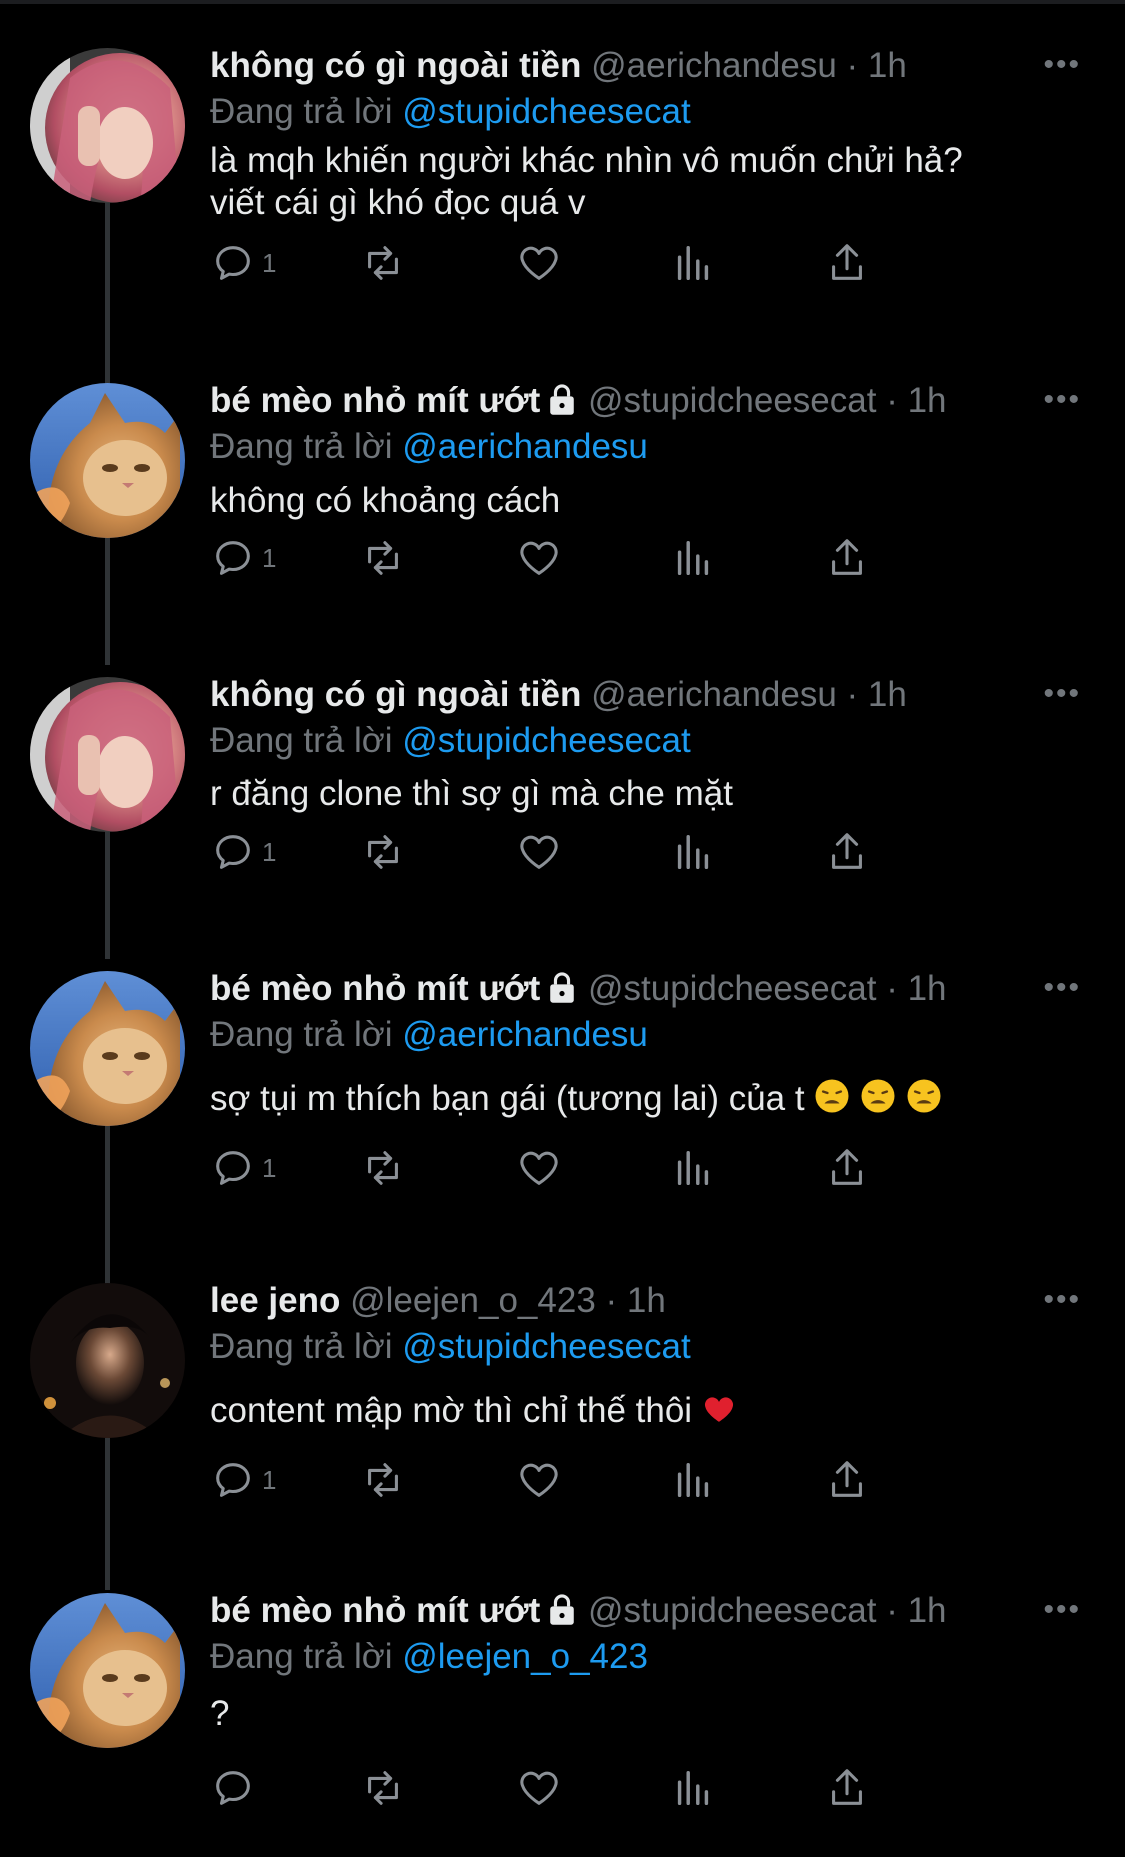 The height and width of the screenshot is (1857, 1125). I want to click on tweet-header: lee jeno @leejen_o_423 · 1h, so click(438, 1301).